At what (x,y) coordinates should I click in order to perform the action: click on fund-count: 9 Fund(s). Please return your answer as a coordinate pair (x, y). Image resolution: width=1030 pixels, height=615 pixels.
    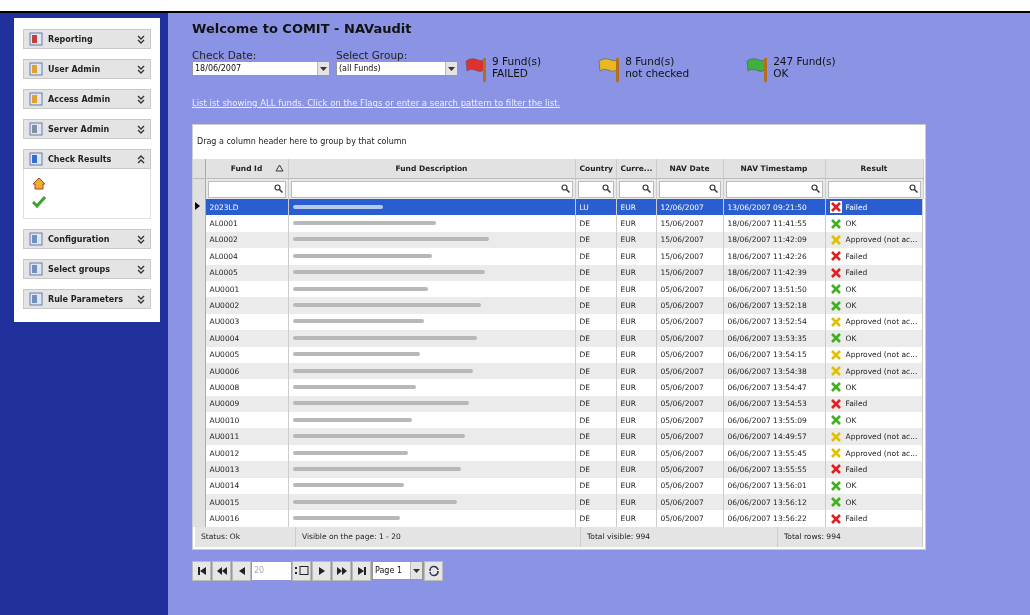
    Looking at the image, I should click on (517, 61).